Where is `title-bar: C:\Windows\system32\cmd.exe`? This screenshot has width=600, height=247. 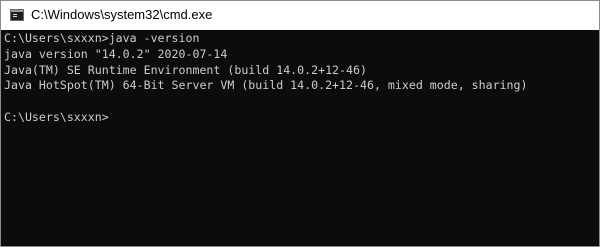 title-bar: C:\Windows\system32\cmd.exe is located at coordinates (300, 15).